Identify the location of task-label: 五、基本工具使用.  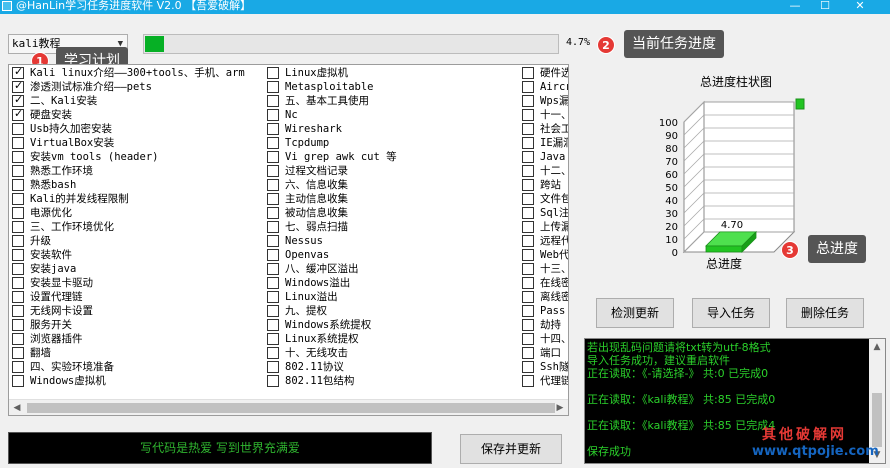
(327, 101).